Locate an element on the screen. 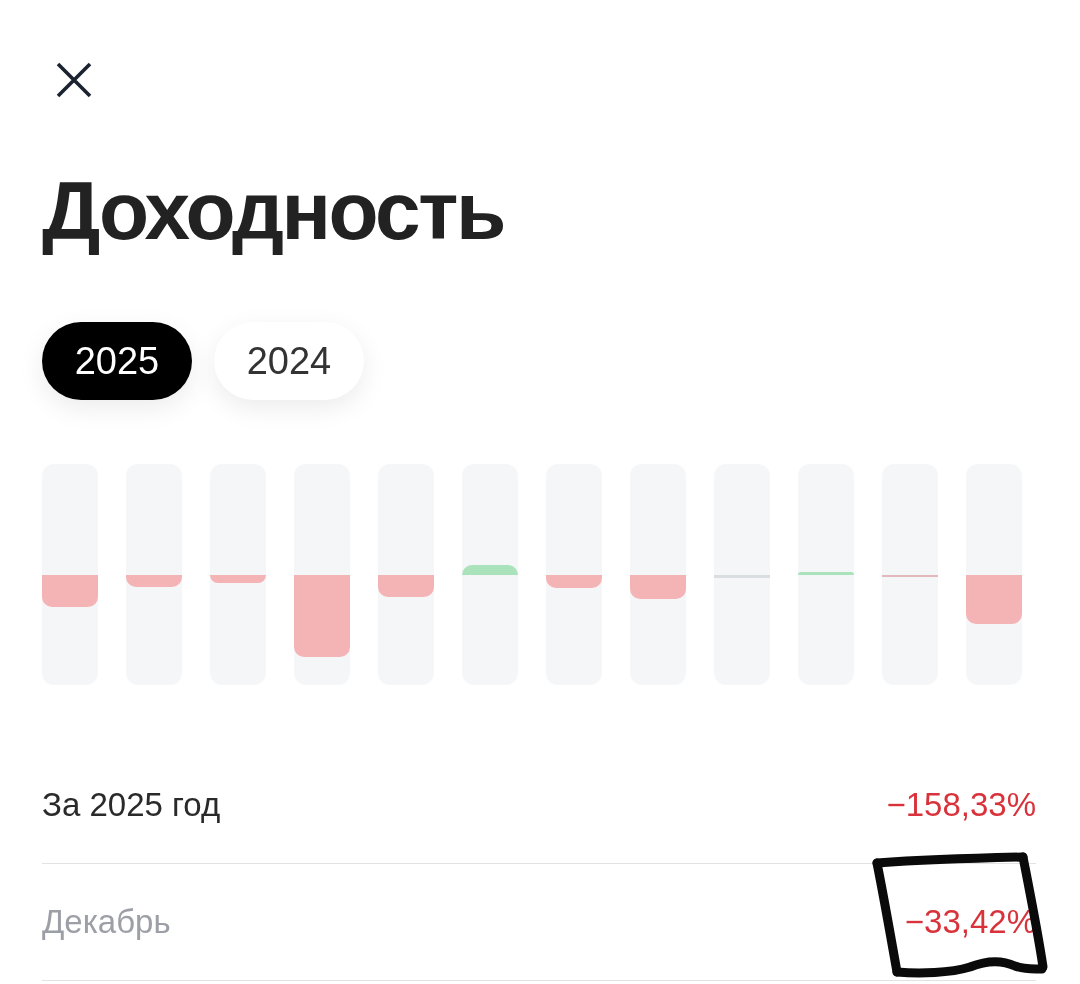  close-icon is located at coordinates (74, 80).